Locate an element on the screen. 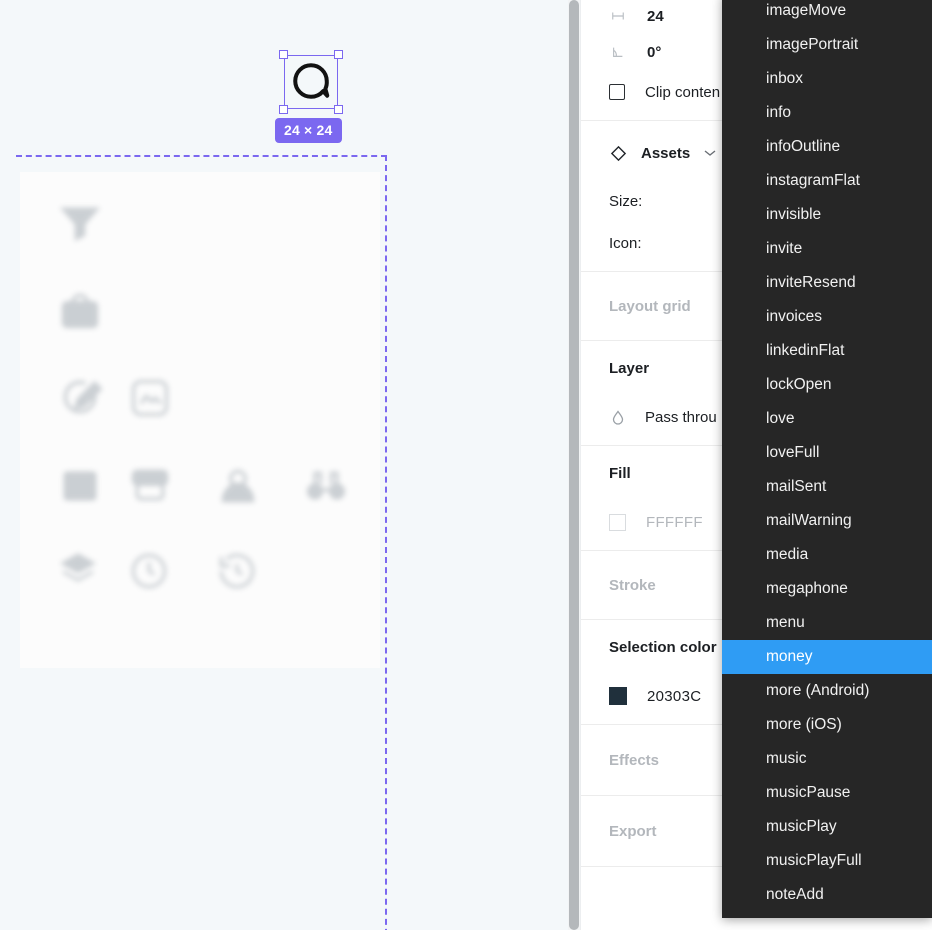 This screenshot has width=932, height=930. stroke-title: Stroke is located at coordinates (632, 585).